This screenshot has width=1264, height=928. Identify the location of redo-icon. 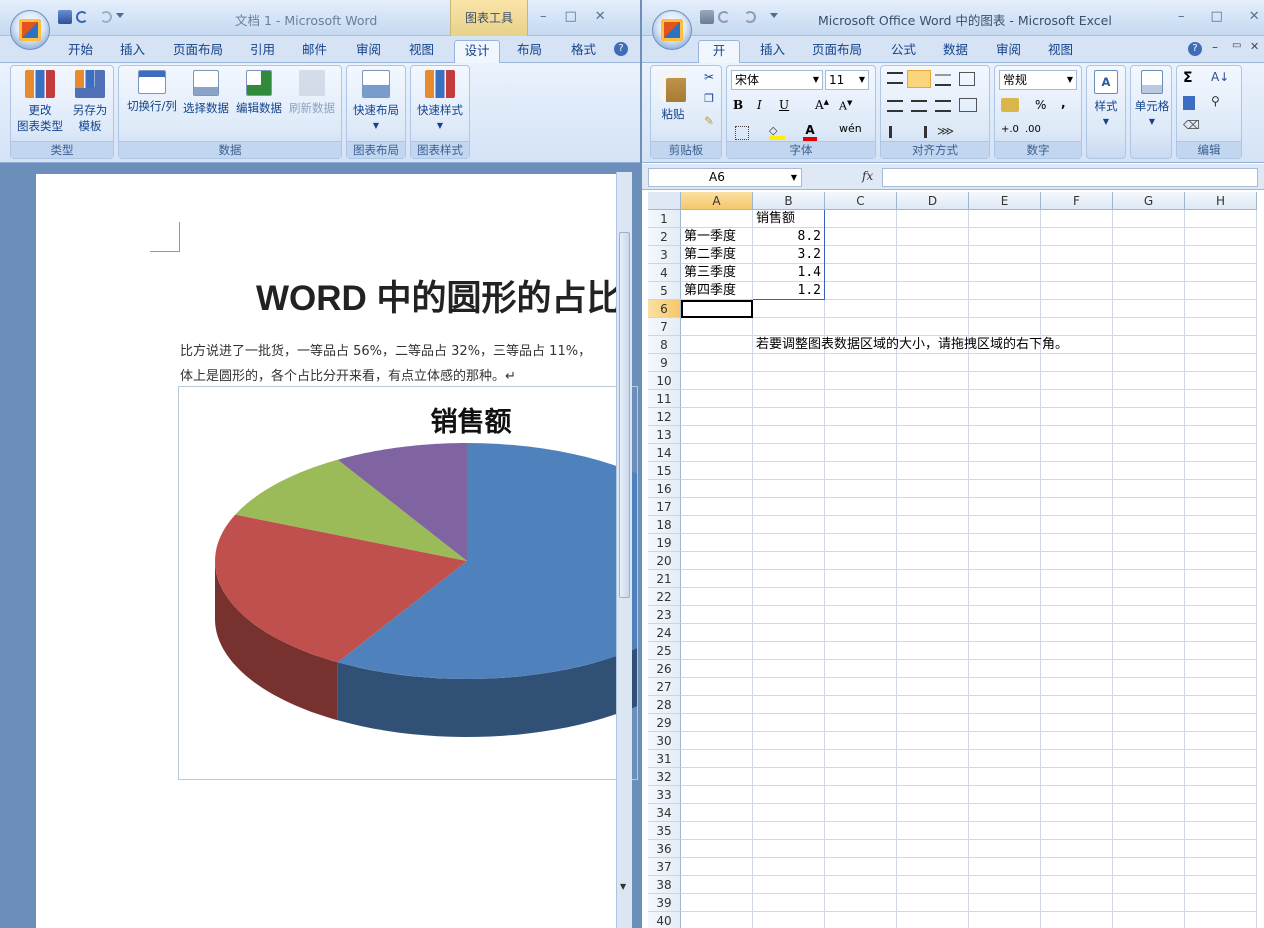
(106, 17).